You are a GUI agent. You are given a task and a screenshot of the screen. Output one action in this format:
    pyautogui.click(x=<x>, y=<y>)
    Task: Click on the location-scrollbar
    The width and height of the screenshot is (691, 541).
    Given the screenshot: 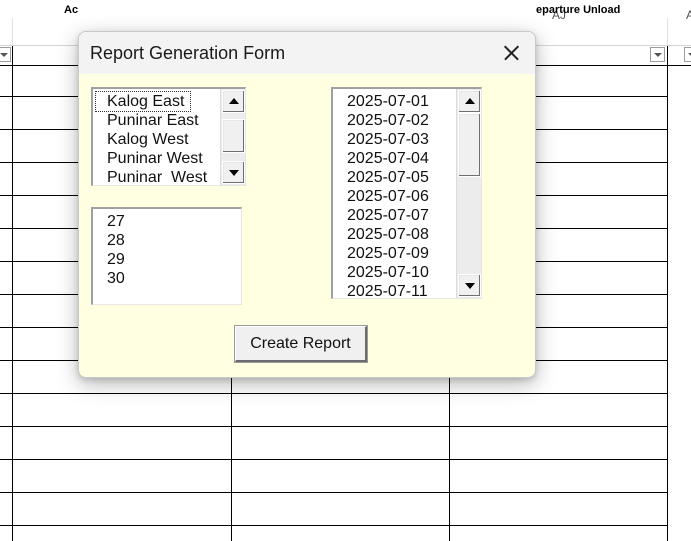 What is the action you would take?
    pyautogui.click(x=232, y=137)
    